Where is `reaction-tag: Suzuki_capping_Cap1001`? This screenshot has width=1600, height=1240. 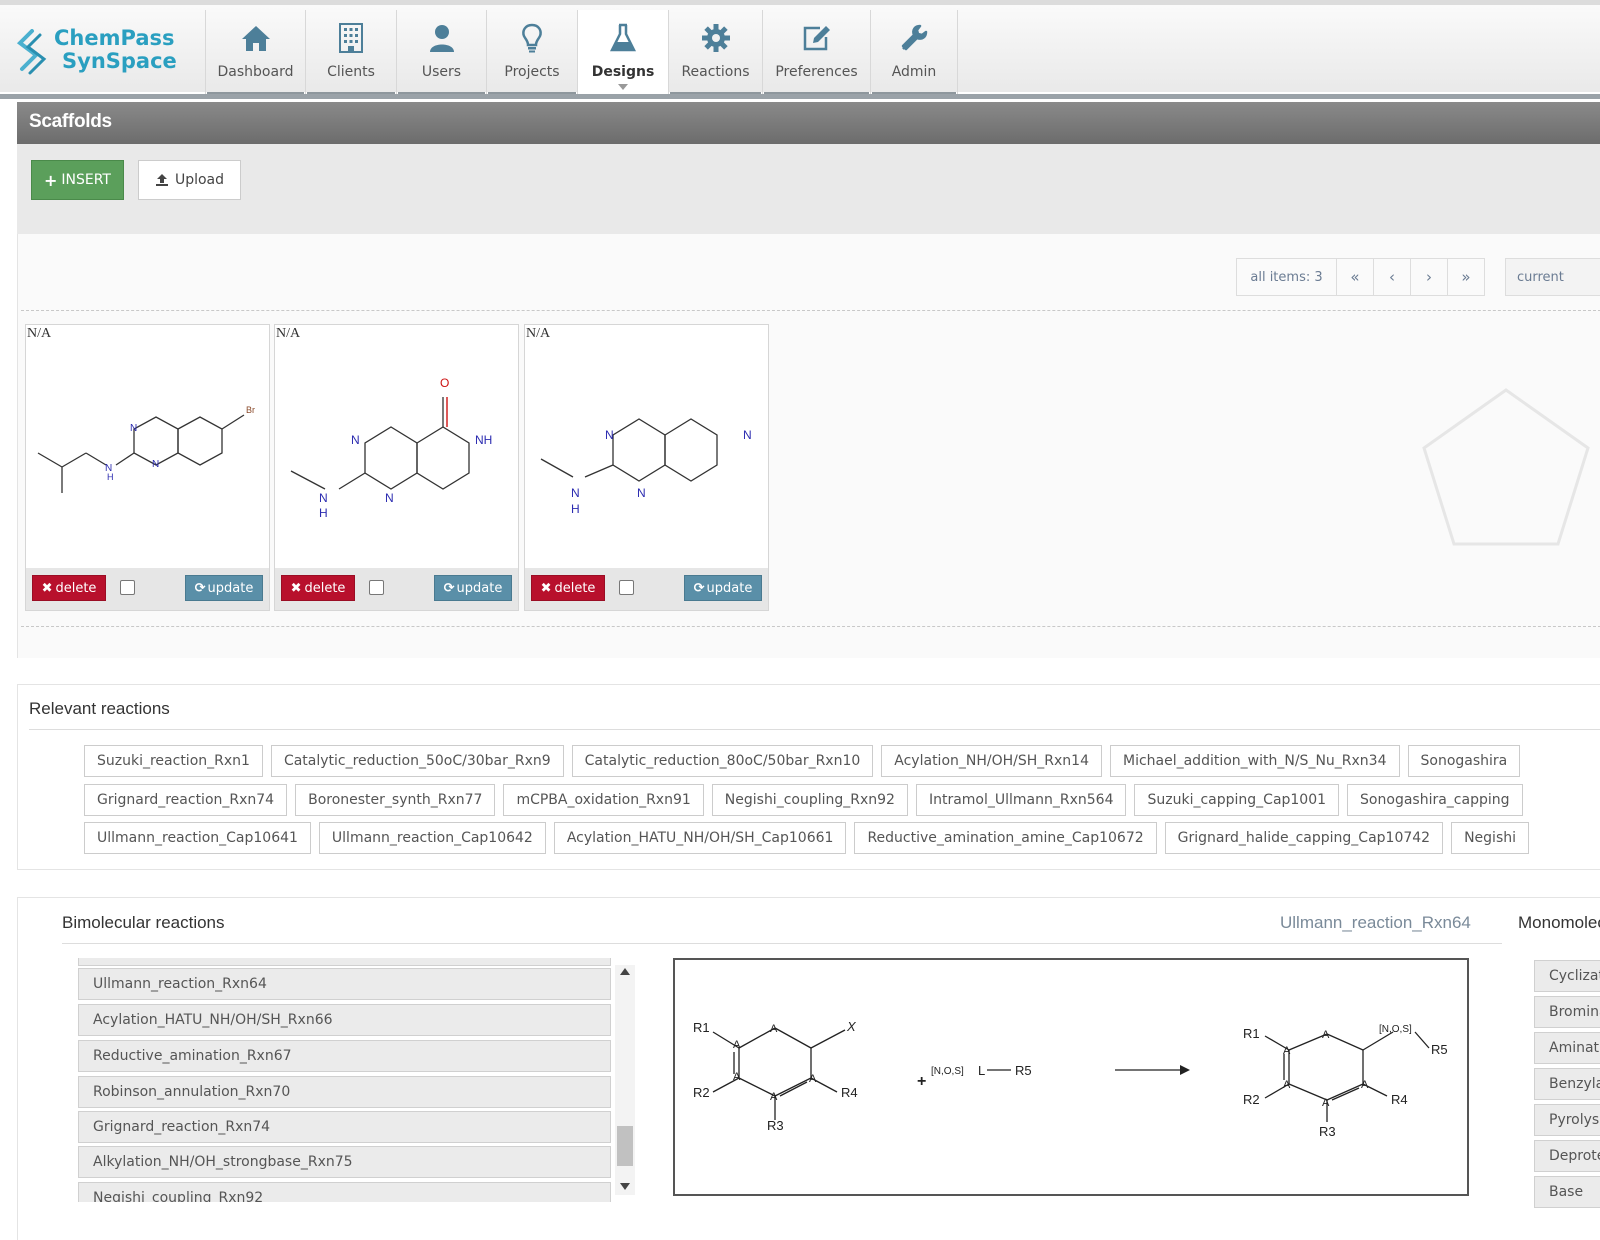 reaction-tag: Suzuki_capping_Cap1001 is located at coordinates (1237, 800).